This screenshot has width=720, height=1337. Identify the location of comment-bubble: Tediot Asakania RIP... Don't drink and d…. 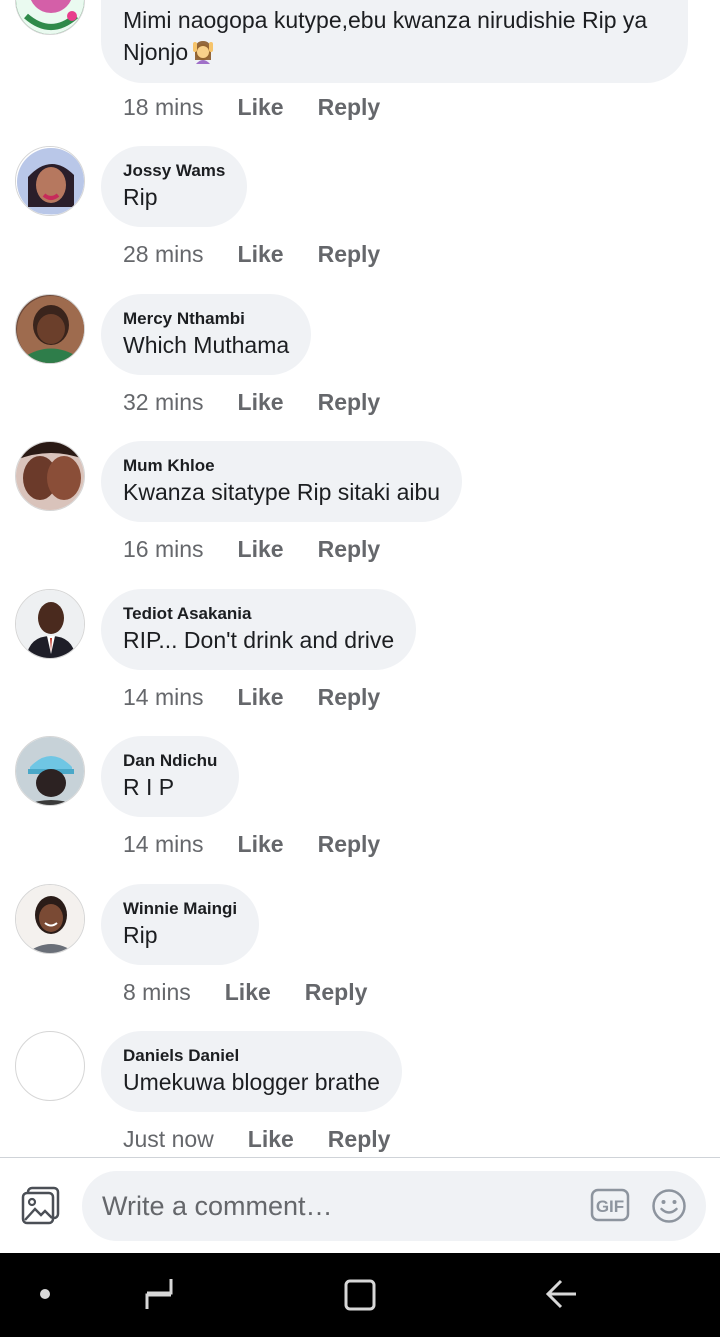
(259, 629).